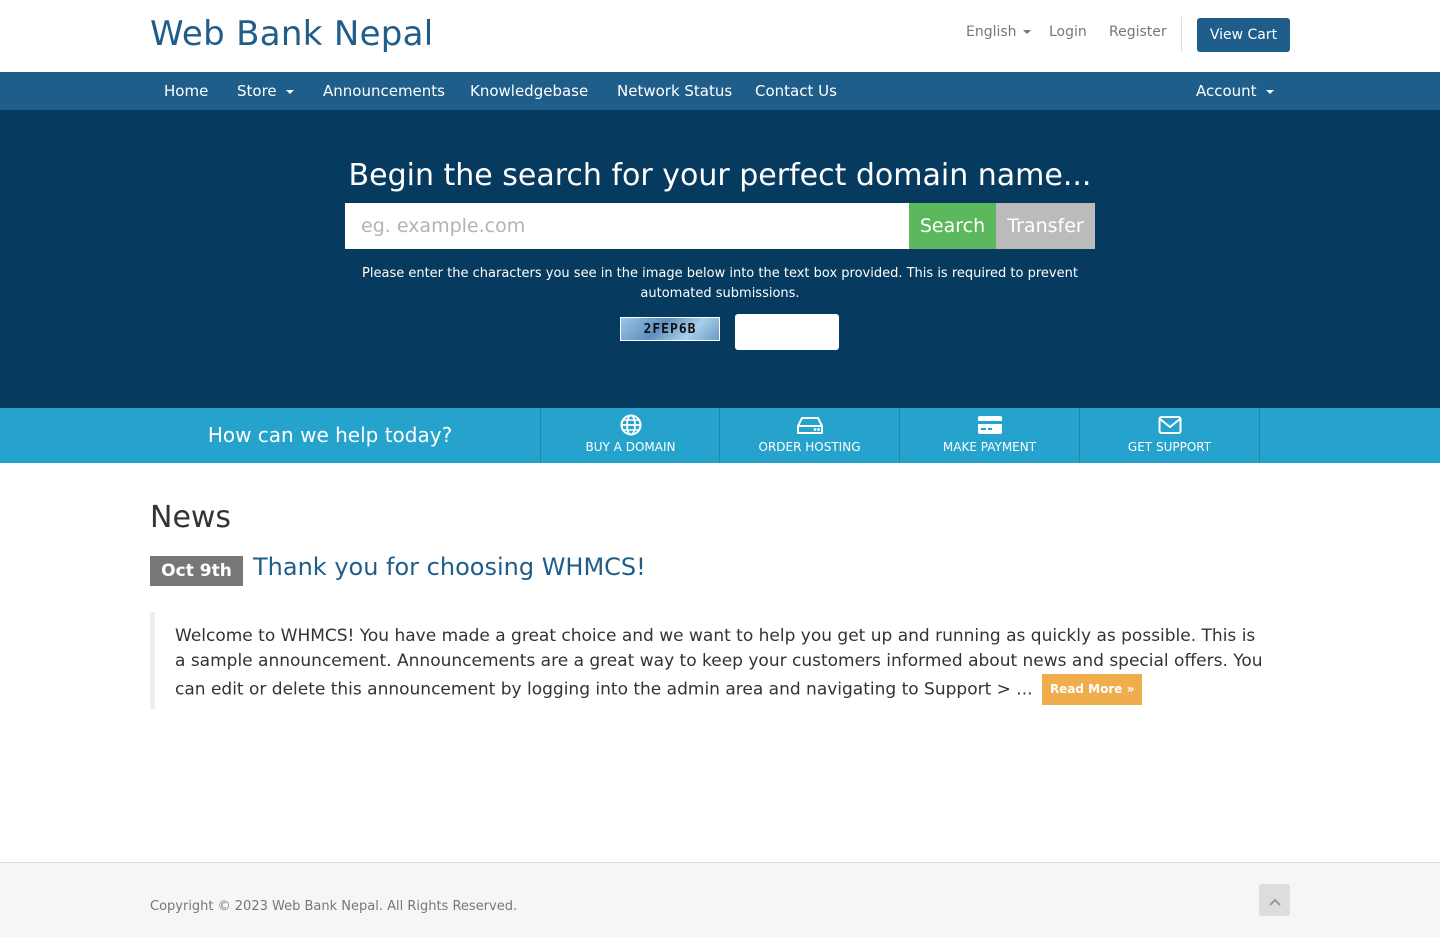 Image resolution: width=1440 pixels, height=937 pixels. I want to click on make-payment-label: MAKE PAYMENT, so click(989, 447).